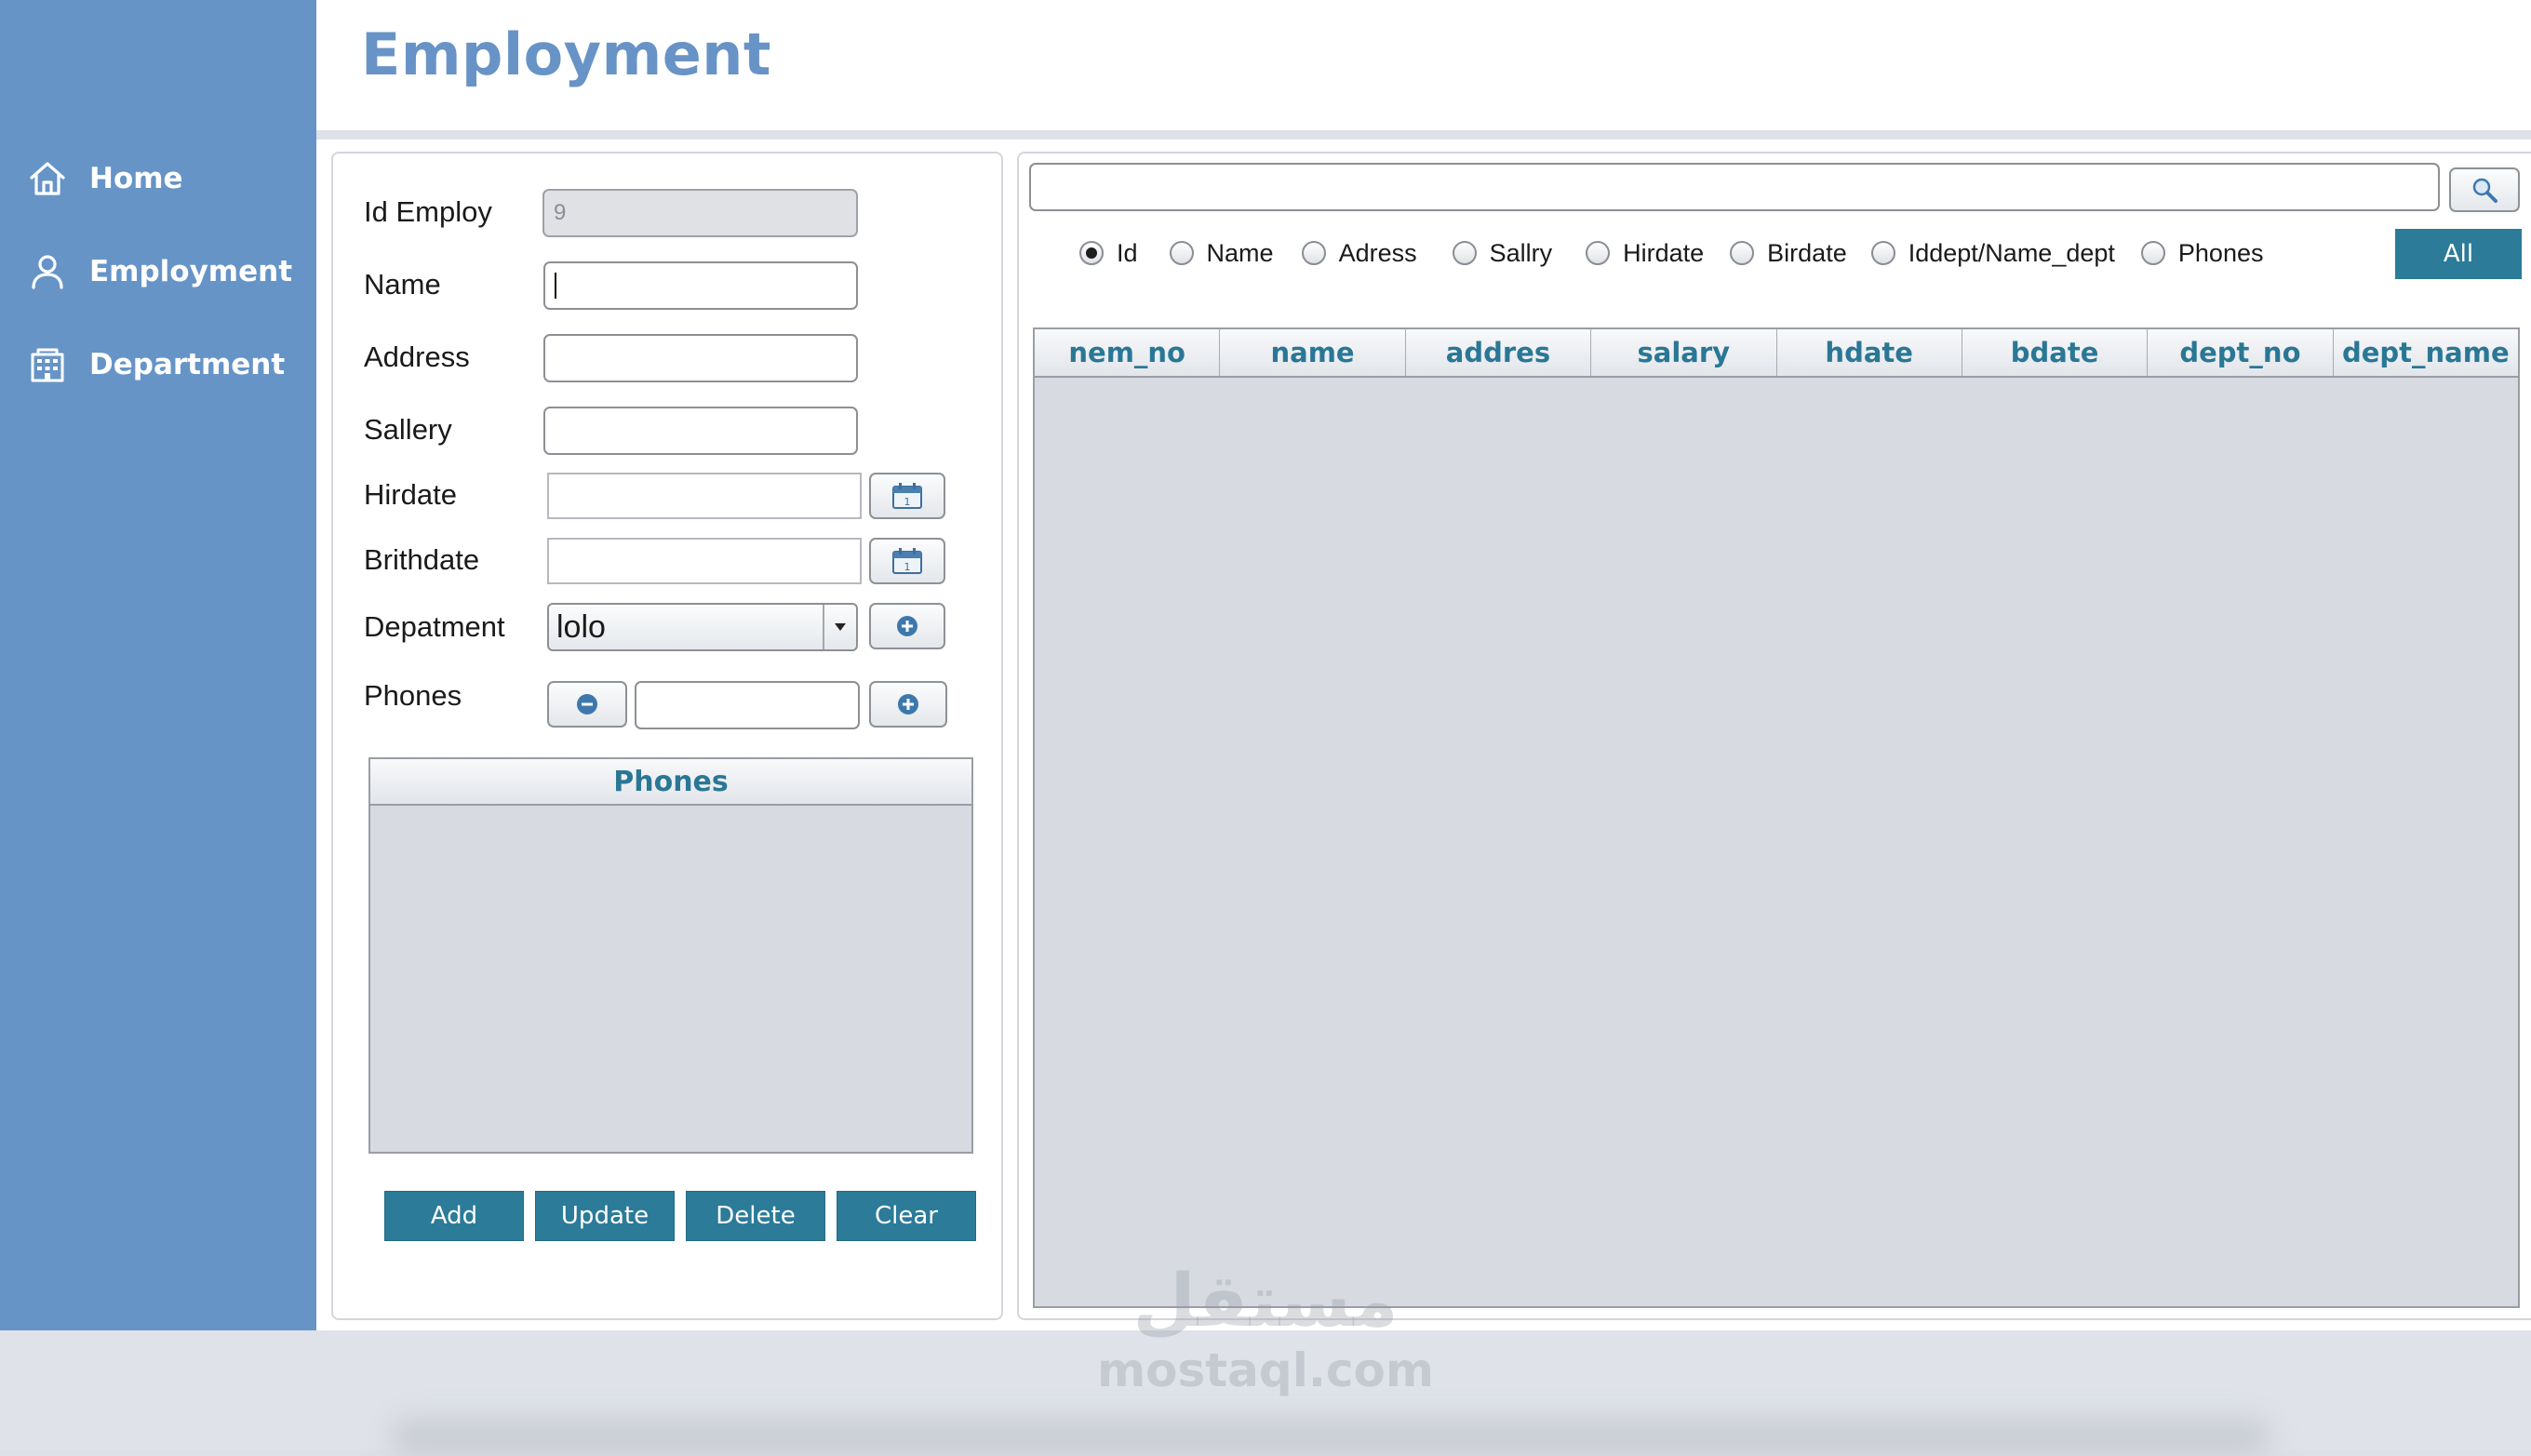  I want to click on filter-label: Name, so click(1240, 252).